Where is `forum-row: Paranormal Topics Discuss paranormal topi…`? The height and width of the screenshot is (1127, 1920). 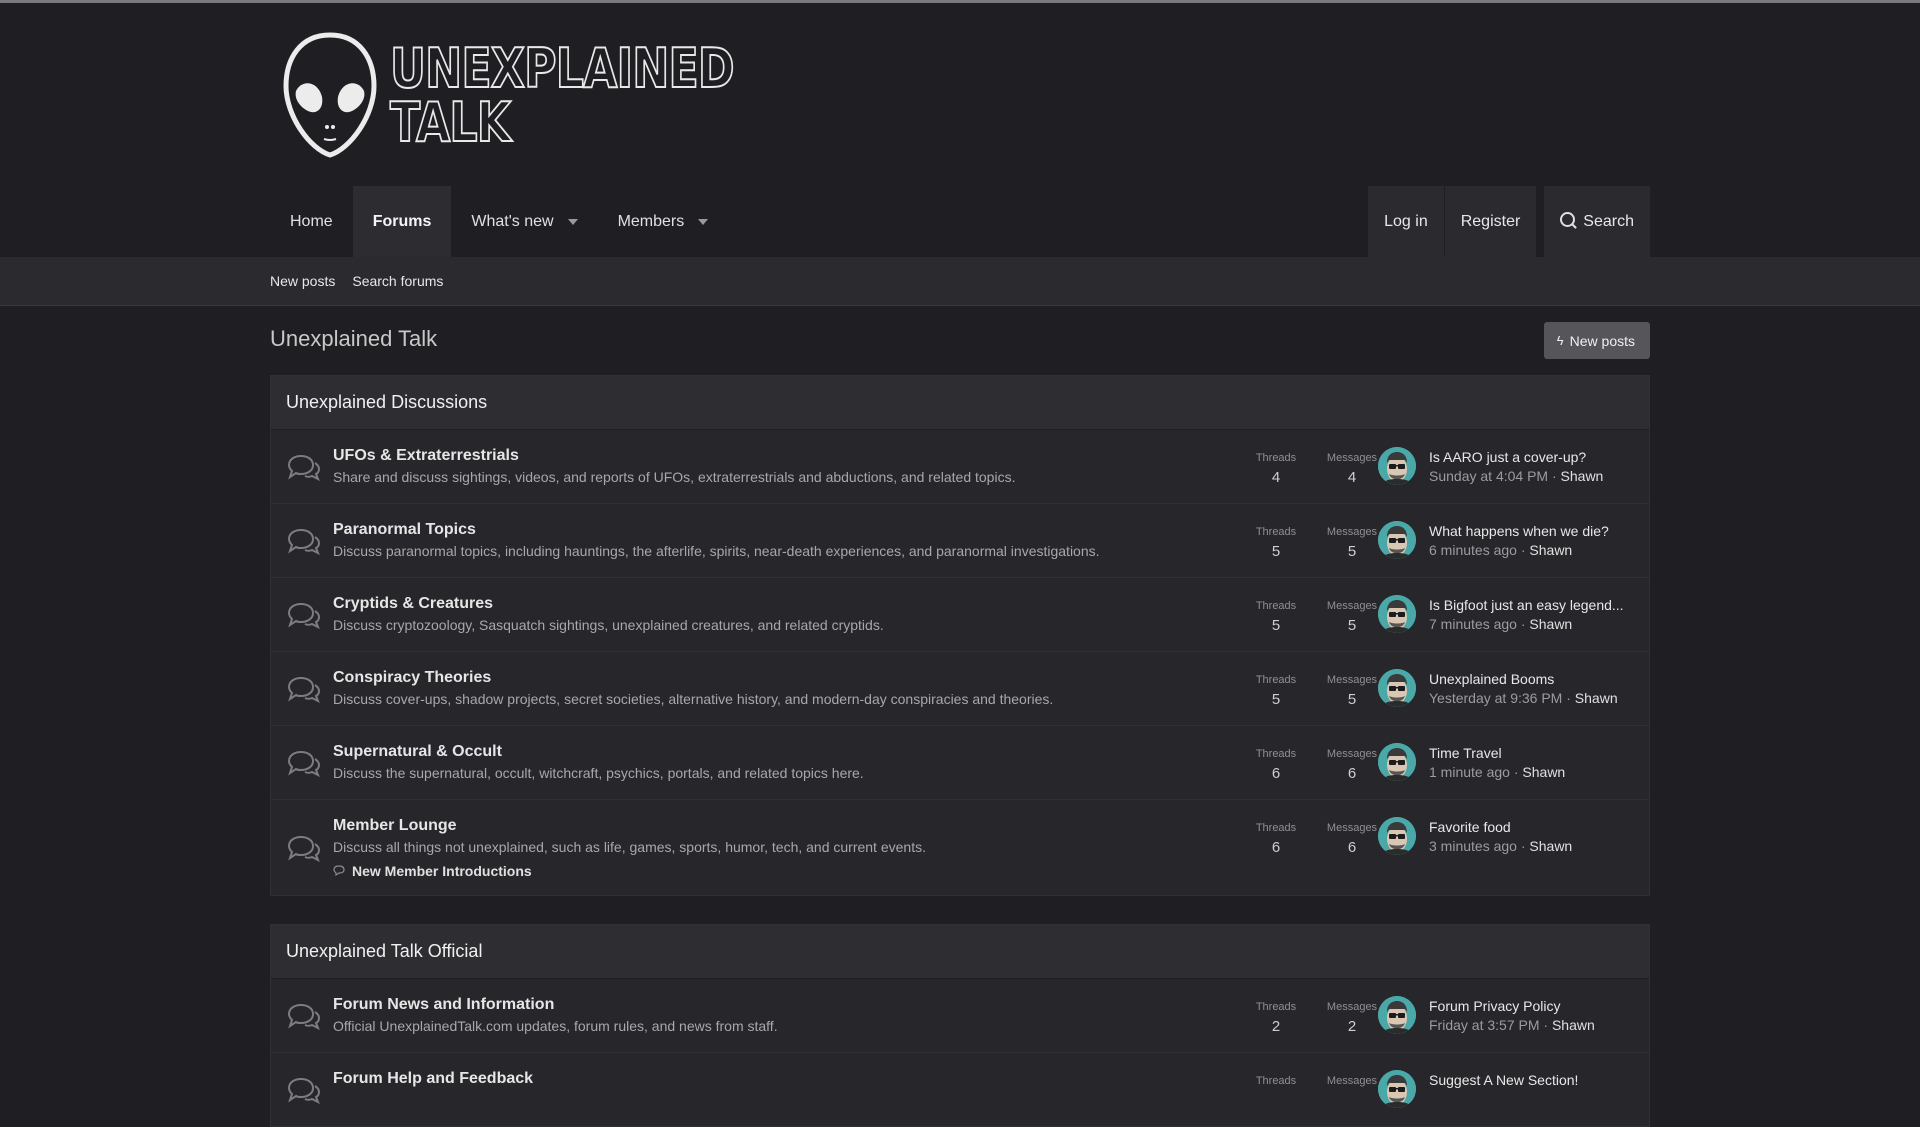
forum-row: Paranormal Topics Discuss paranormal topi… is located at coordinates (960, 541).